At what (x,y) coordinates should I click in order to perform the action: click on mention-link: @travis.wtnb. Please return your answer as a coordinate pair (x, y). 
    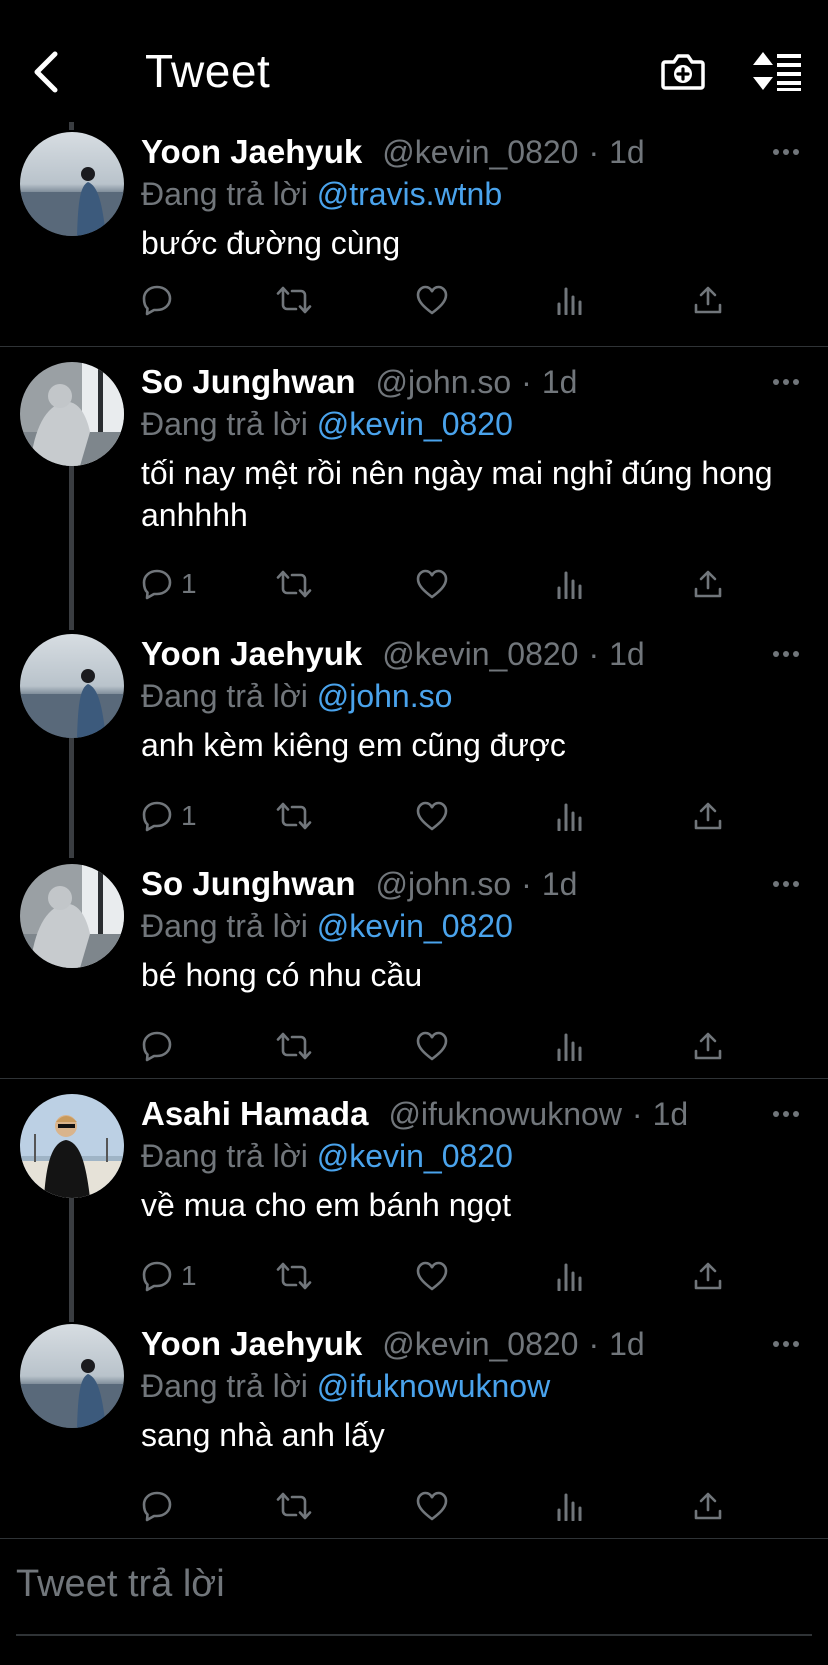
    Looking at the image, I should click on (409, 194).